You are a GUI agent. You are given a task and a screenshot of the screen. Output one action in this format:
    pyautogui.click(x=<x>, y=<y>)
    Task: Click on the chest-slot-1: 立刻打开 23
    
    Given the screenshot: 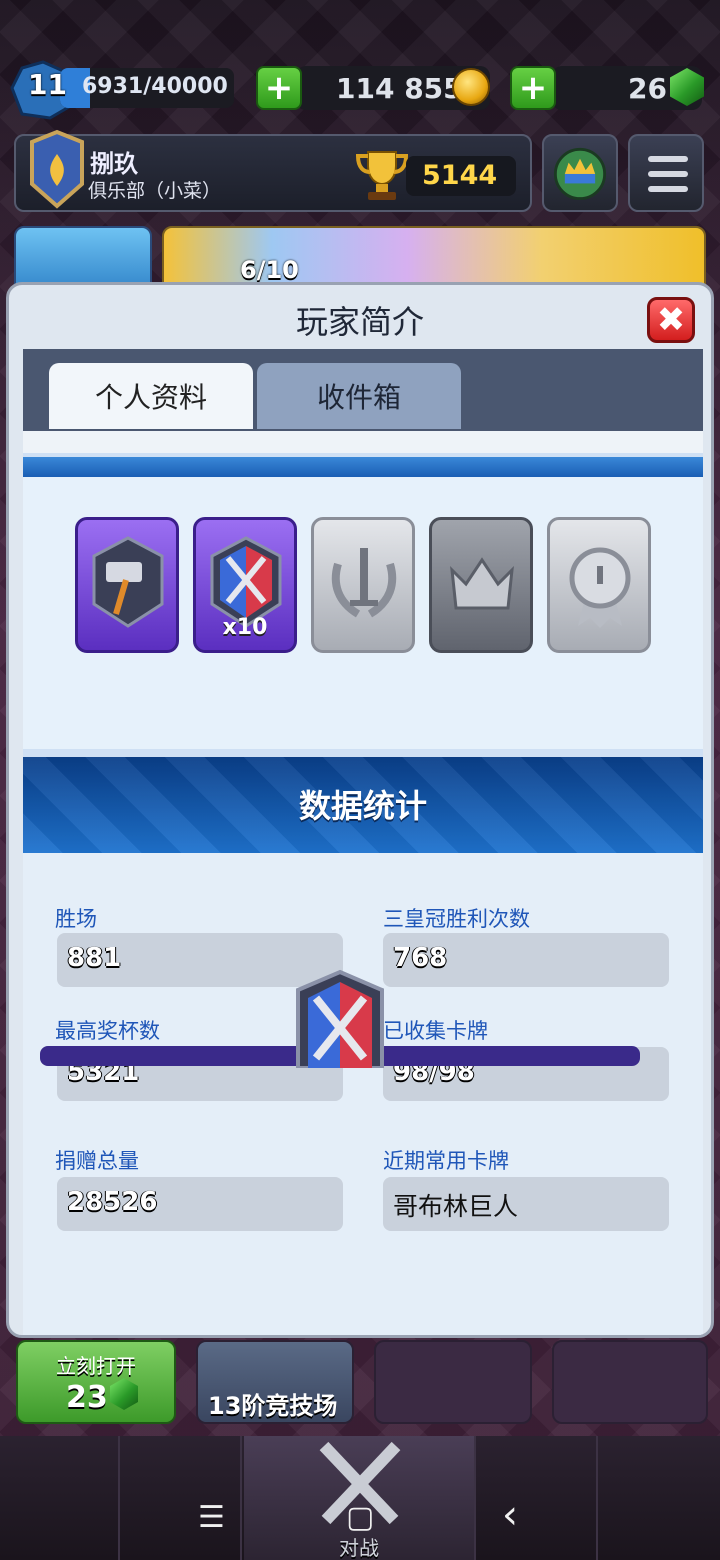 What is the action you would take?
    pyautogui.click(x=96, y=1382)
    